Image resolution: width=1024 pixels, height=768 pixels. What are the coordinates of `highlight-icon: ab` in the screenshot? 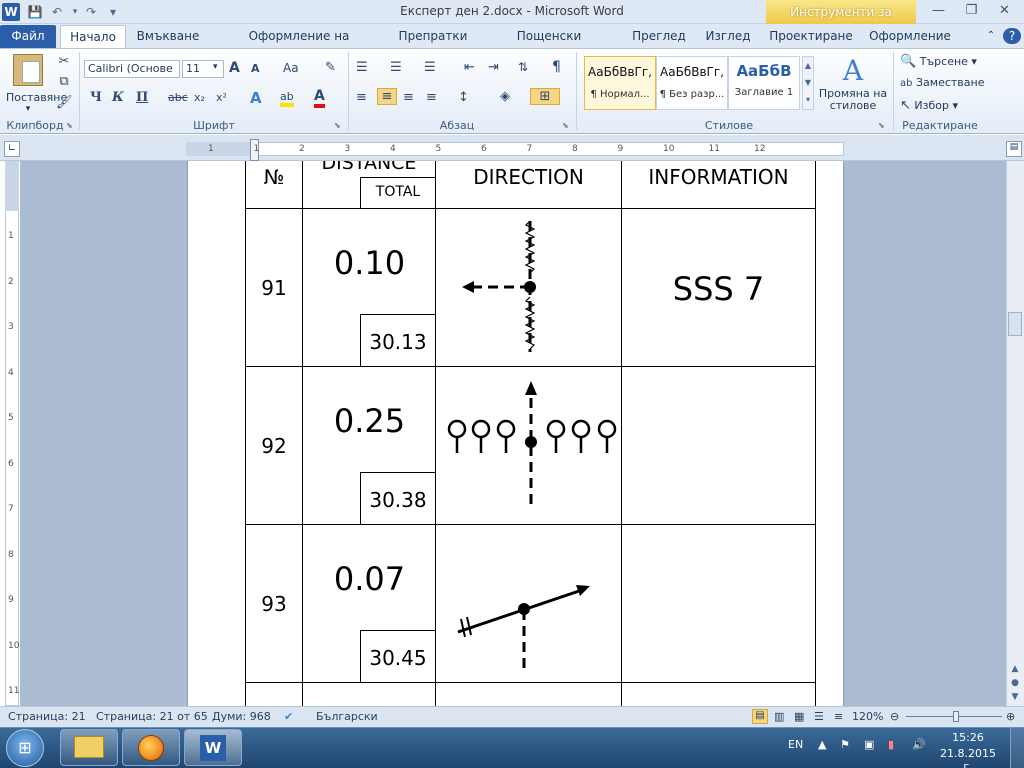 It's located at (287, 98).